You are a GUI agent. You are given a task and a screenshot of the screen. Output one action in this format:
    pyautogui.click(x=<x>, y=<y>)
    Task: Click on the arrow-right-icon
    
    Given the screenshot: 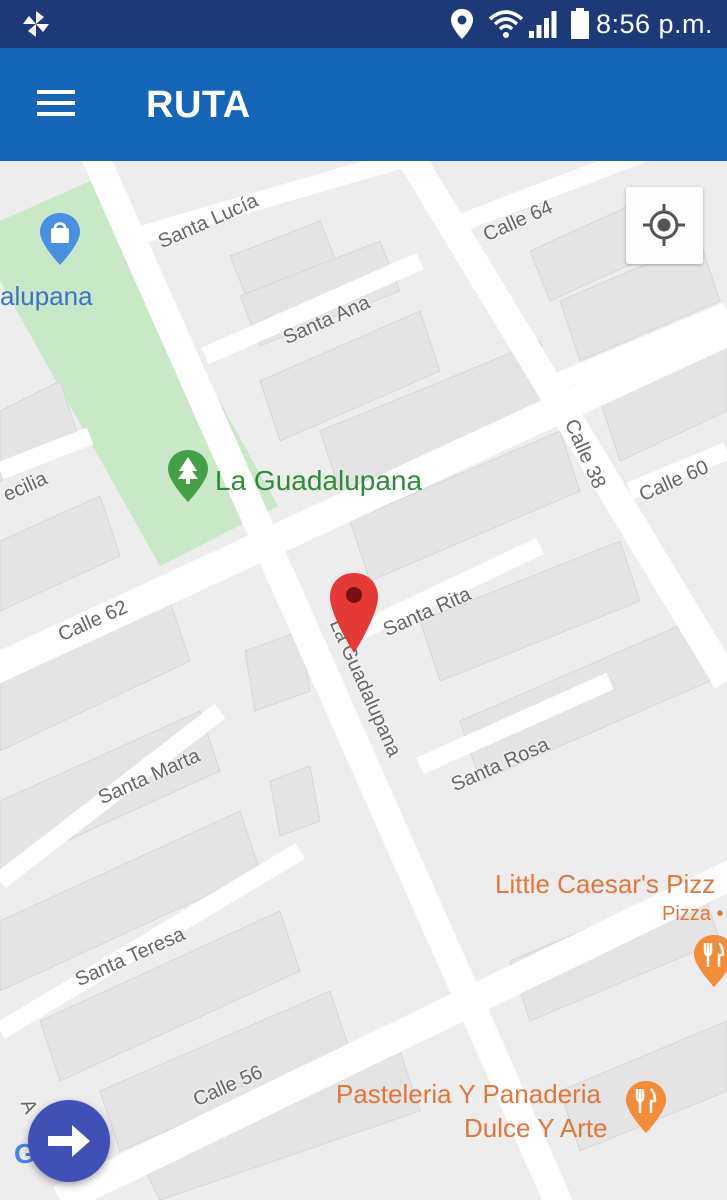 What is the action you would take?
    pyautogui.click(x=69, y=1141)
    